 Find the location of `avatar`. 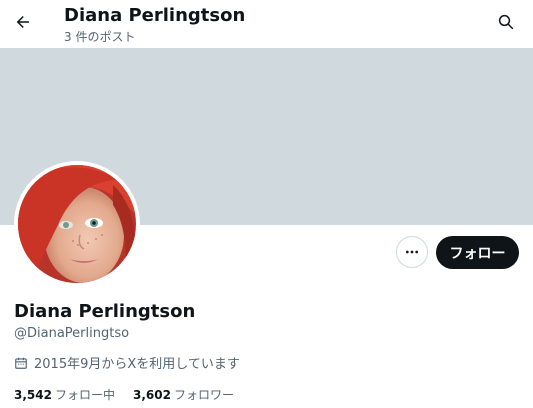

avatar is located at coordinates (77, 224).